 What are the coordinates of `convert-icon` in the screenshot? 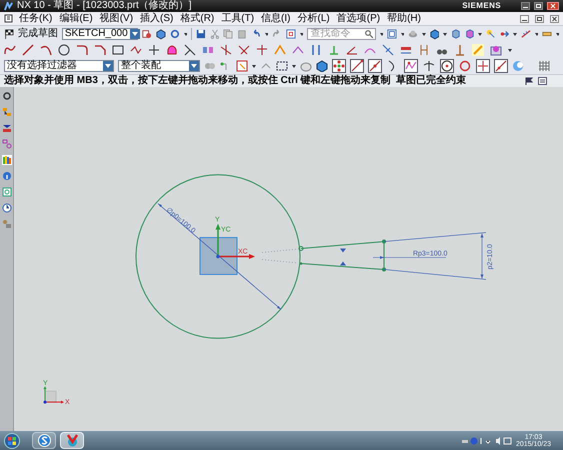 It's located at (388, 50).